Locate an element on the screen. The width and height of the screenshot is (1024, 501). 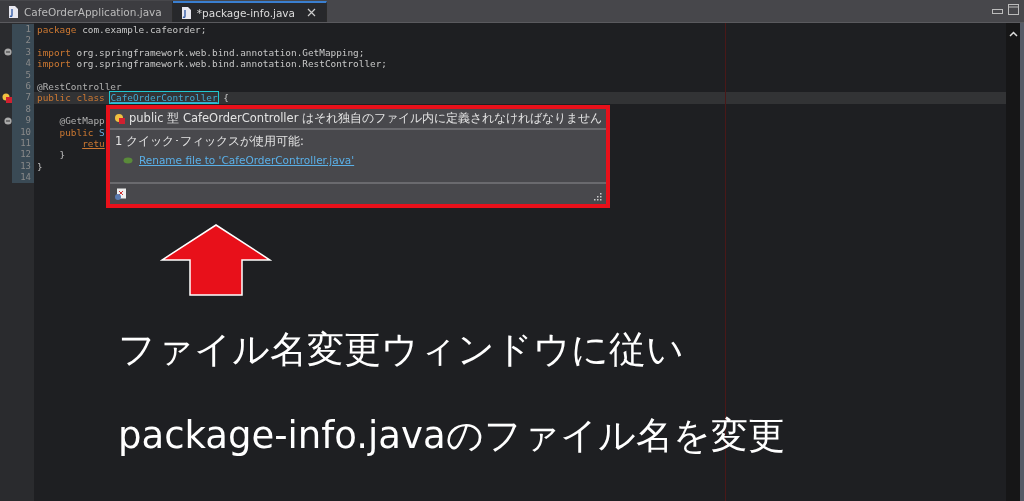
line-number: 14 is located at coordinates (23, 178).